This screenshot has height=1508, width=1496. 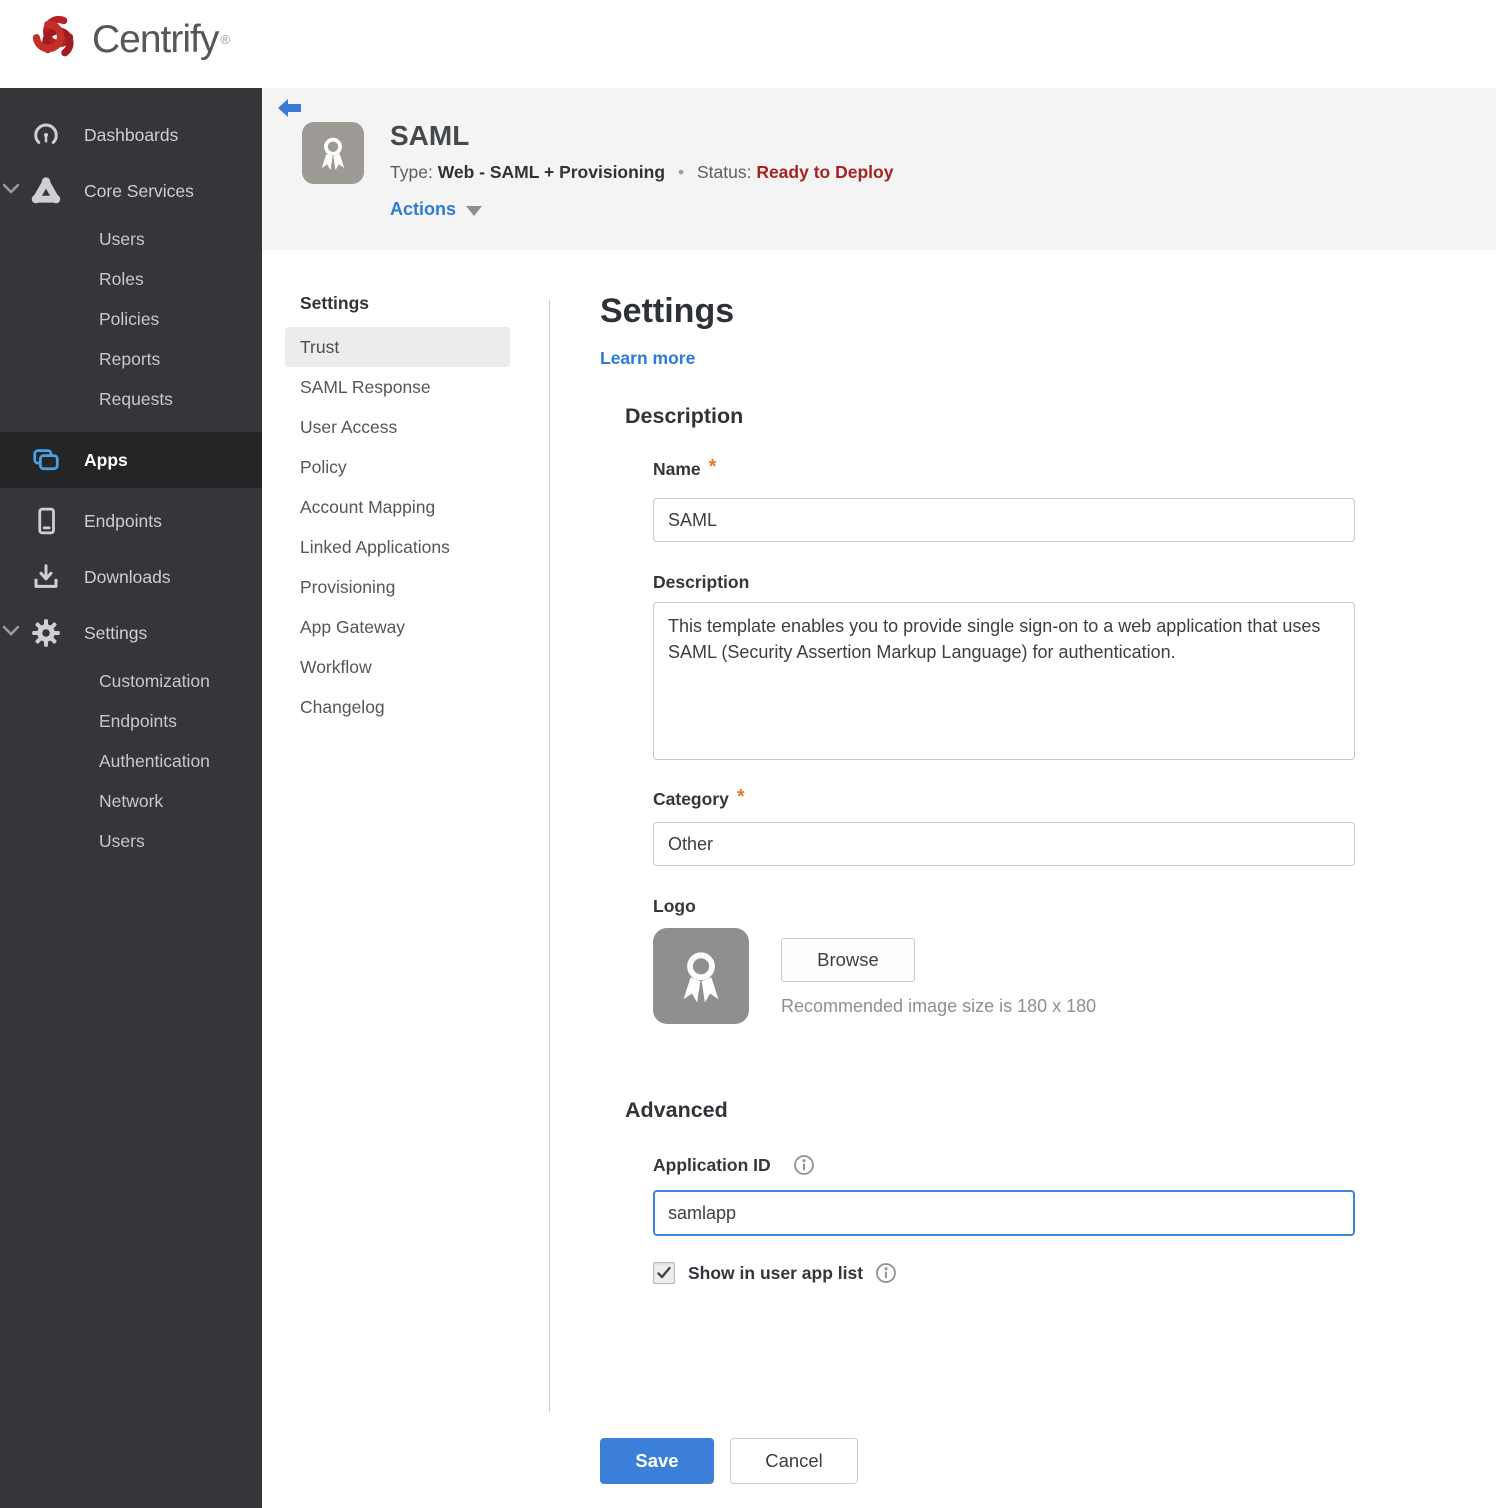 What do you see at coordinates (333, 153) in the screenshot?
I see `saml-app-icon` at bounding box center [333, 153].